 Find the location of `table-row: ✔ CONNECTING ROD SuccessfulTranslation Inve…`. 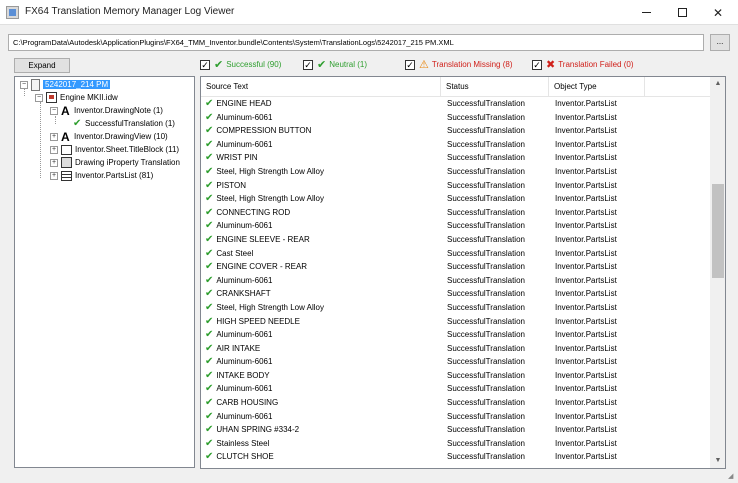

table-row: ✔ CONNECTING ROD SuccessfulTranslation Inve… is located at coordinates (455, 213).